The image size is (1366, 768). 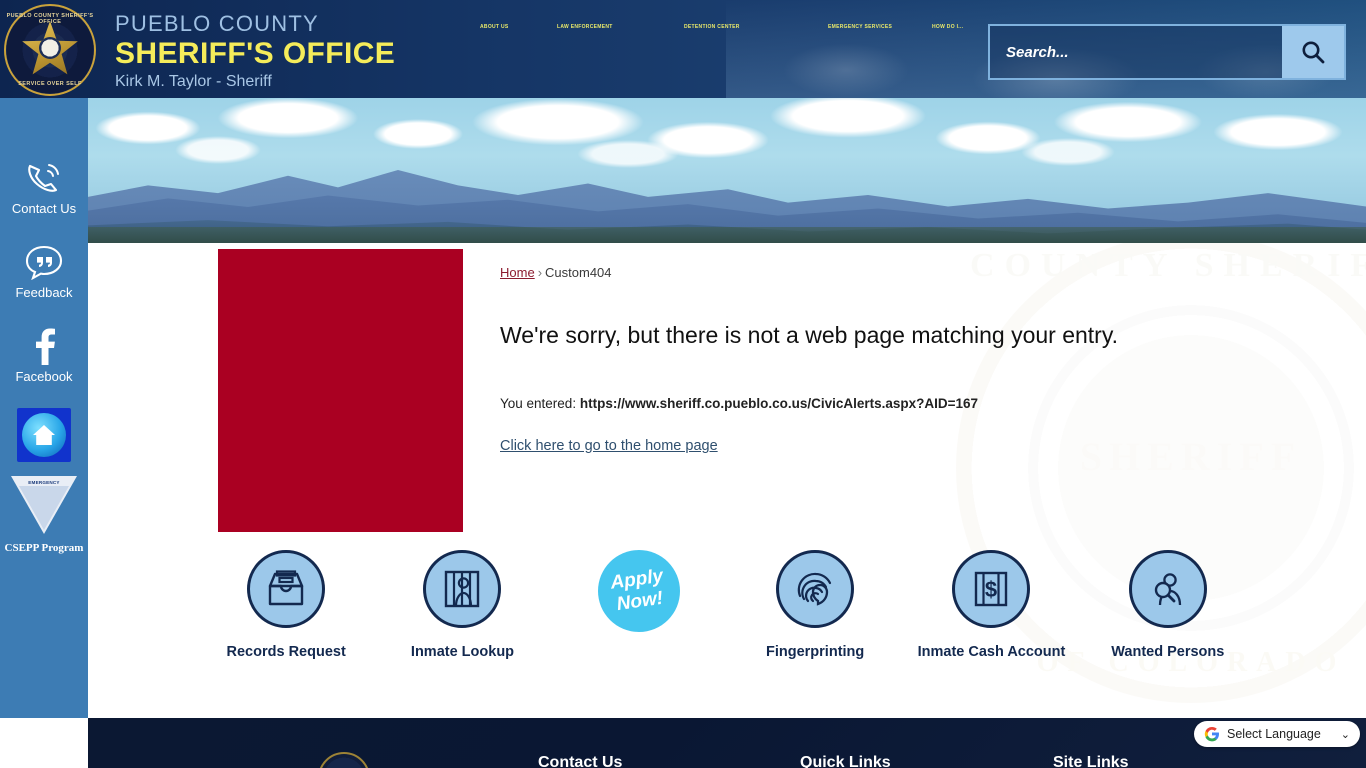 I want to click on hero-treeline, so click(x=727, y=235).